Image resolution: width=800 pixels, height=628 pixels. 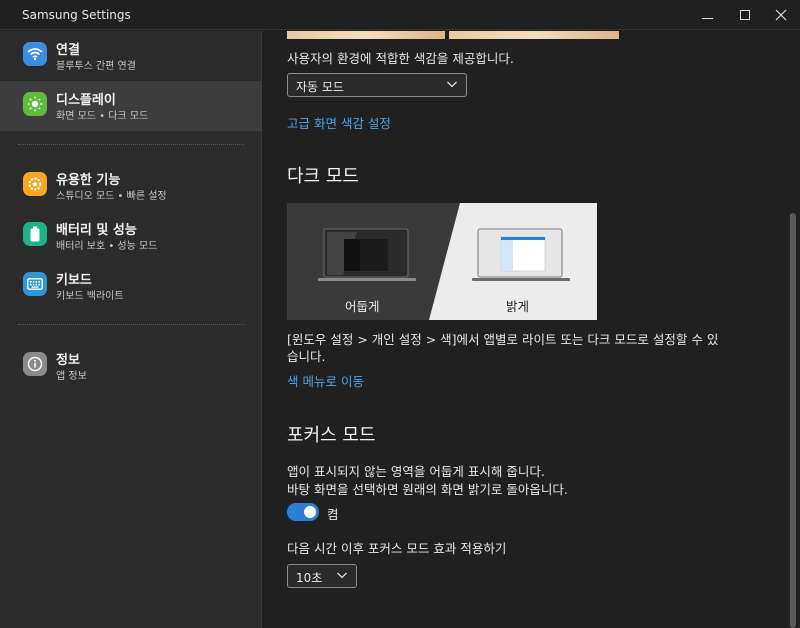 I want to click on title-bar: Samsung Settings, so click(x=400, y=15).